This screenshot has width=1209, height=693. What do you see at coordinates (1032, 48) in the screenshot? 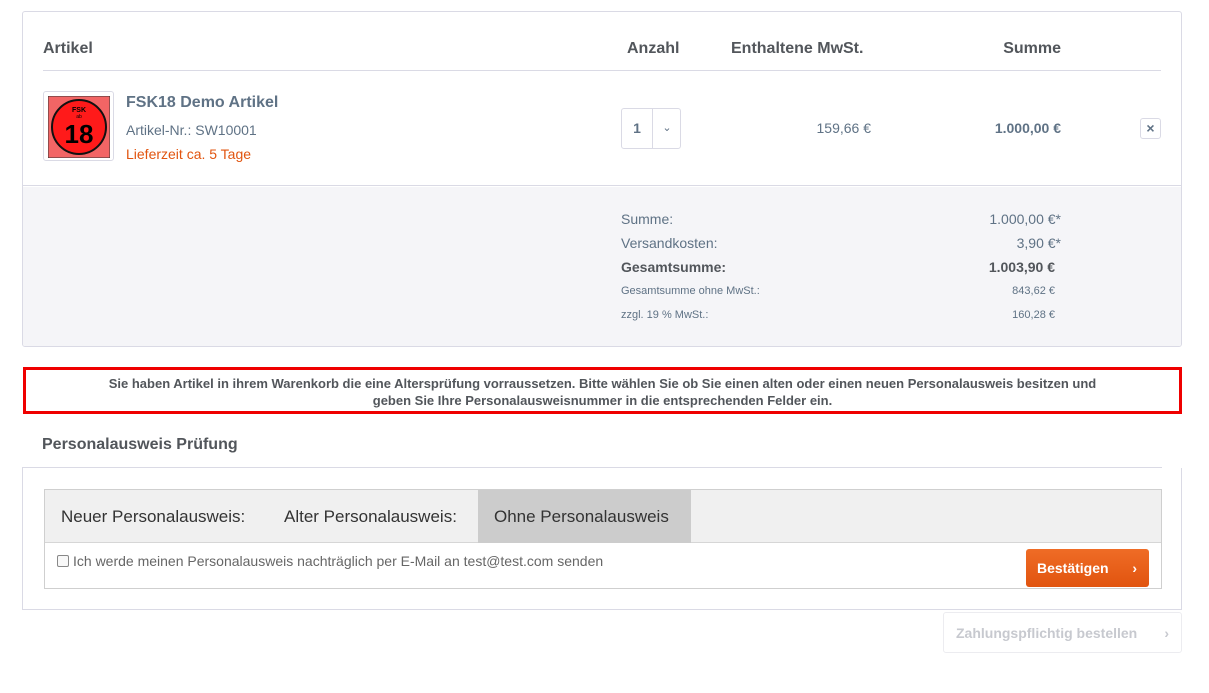
I see `header-sum: Summe` at bounding box center [1032, 48].